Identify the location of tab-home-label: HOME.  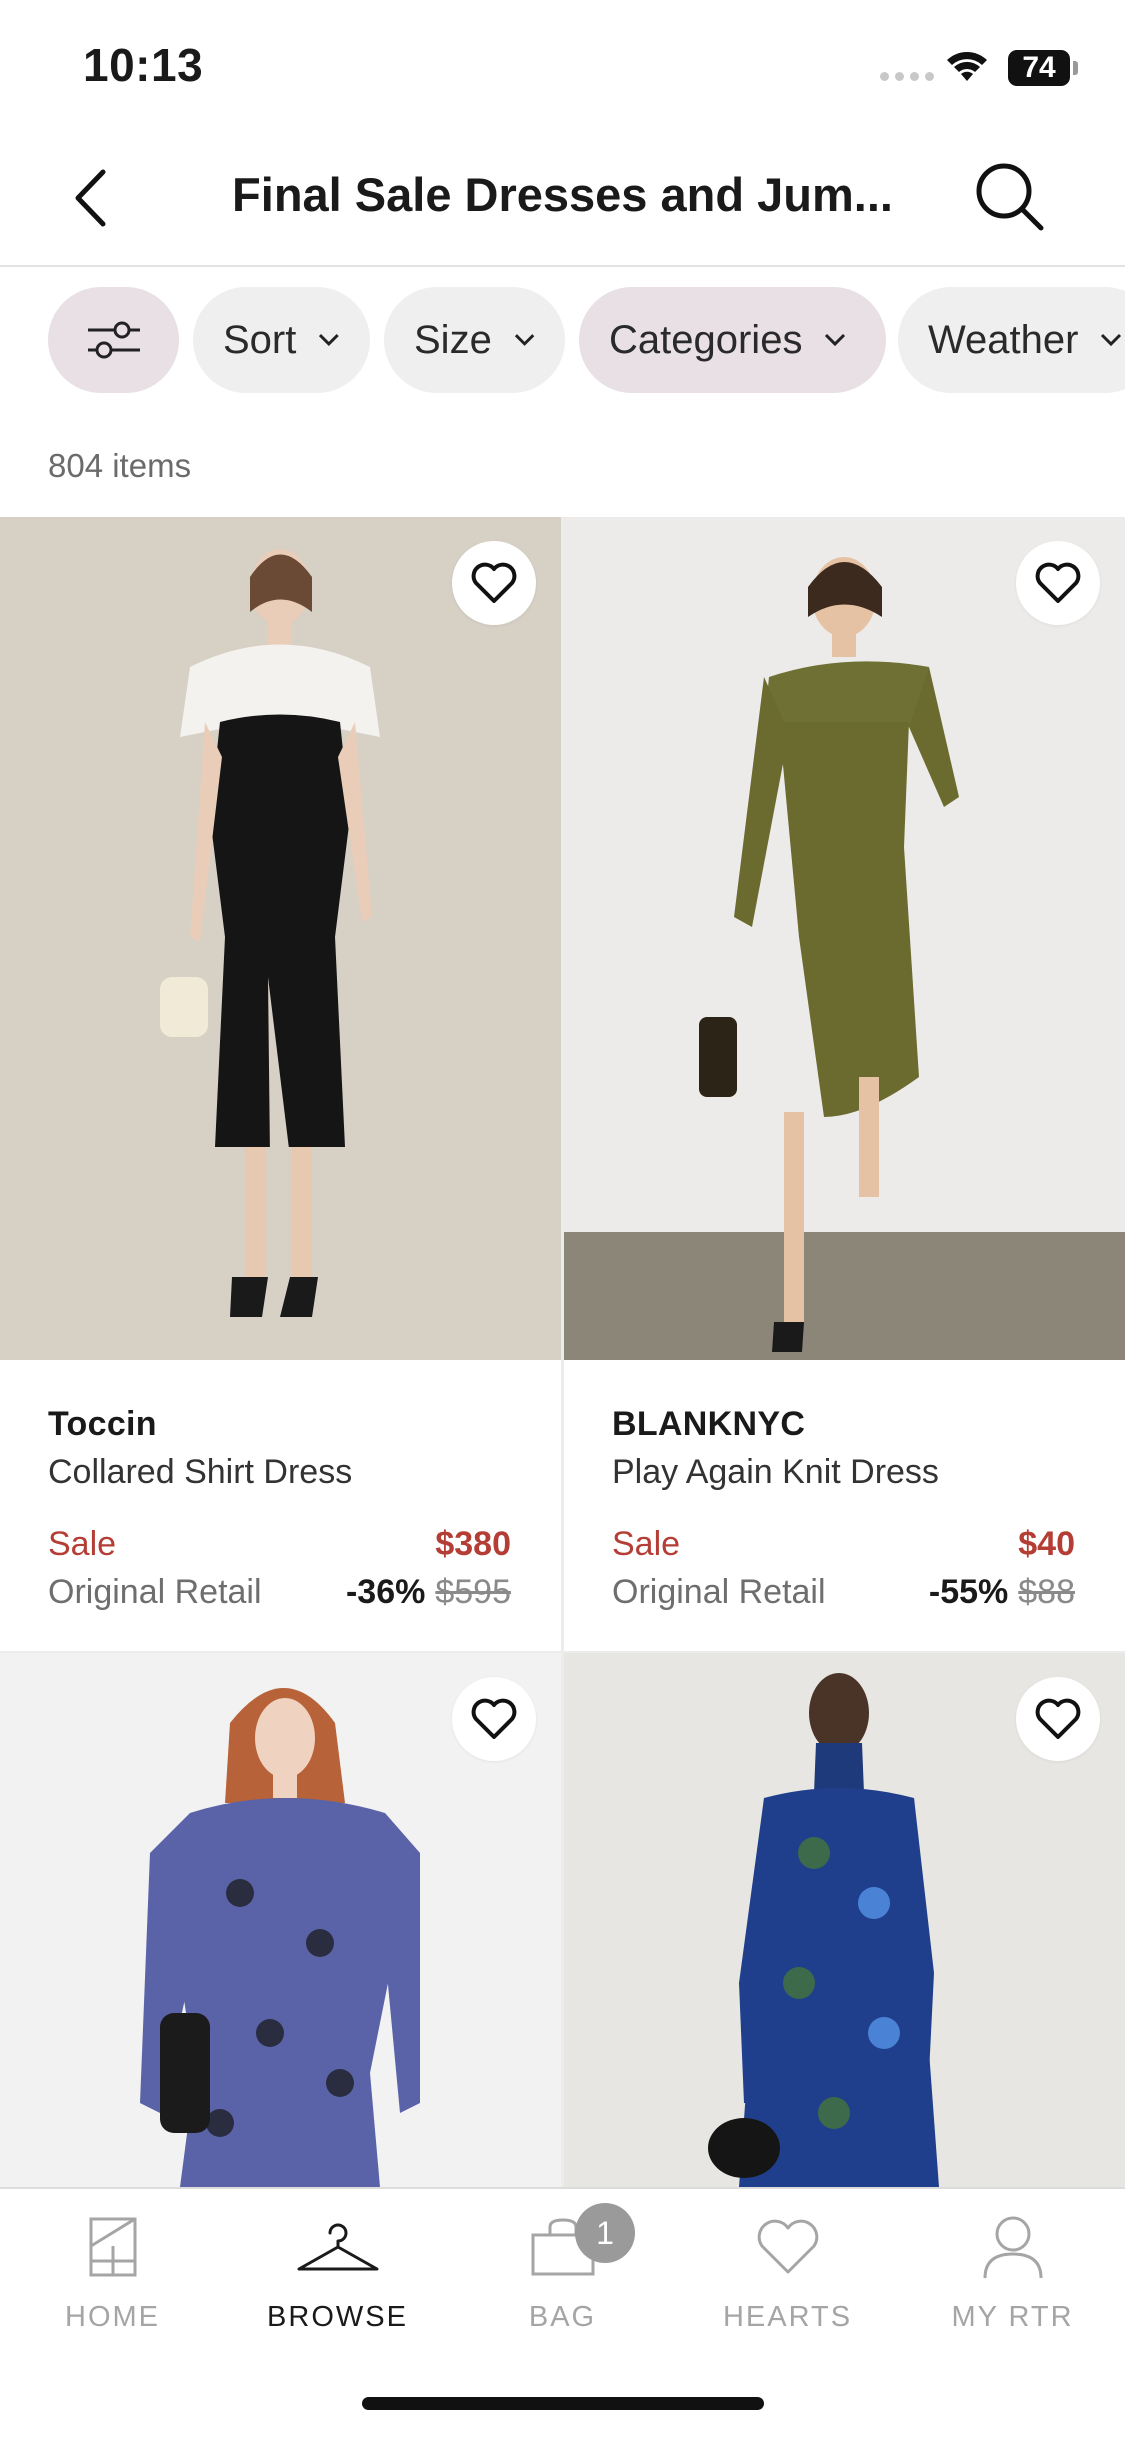
(112, 2317).